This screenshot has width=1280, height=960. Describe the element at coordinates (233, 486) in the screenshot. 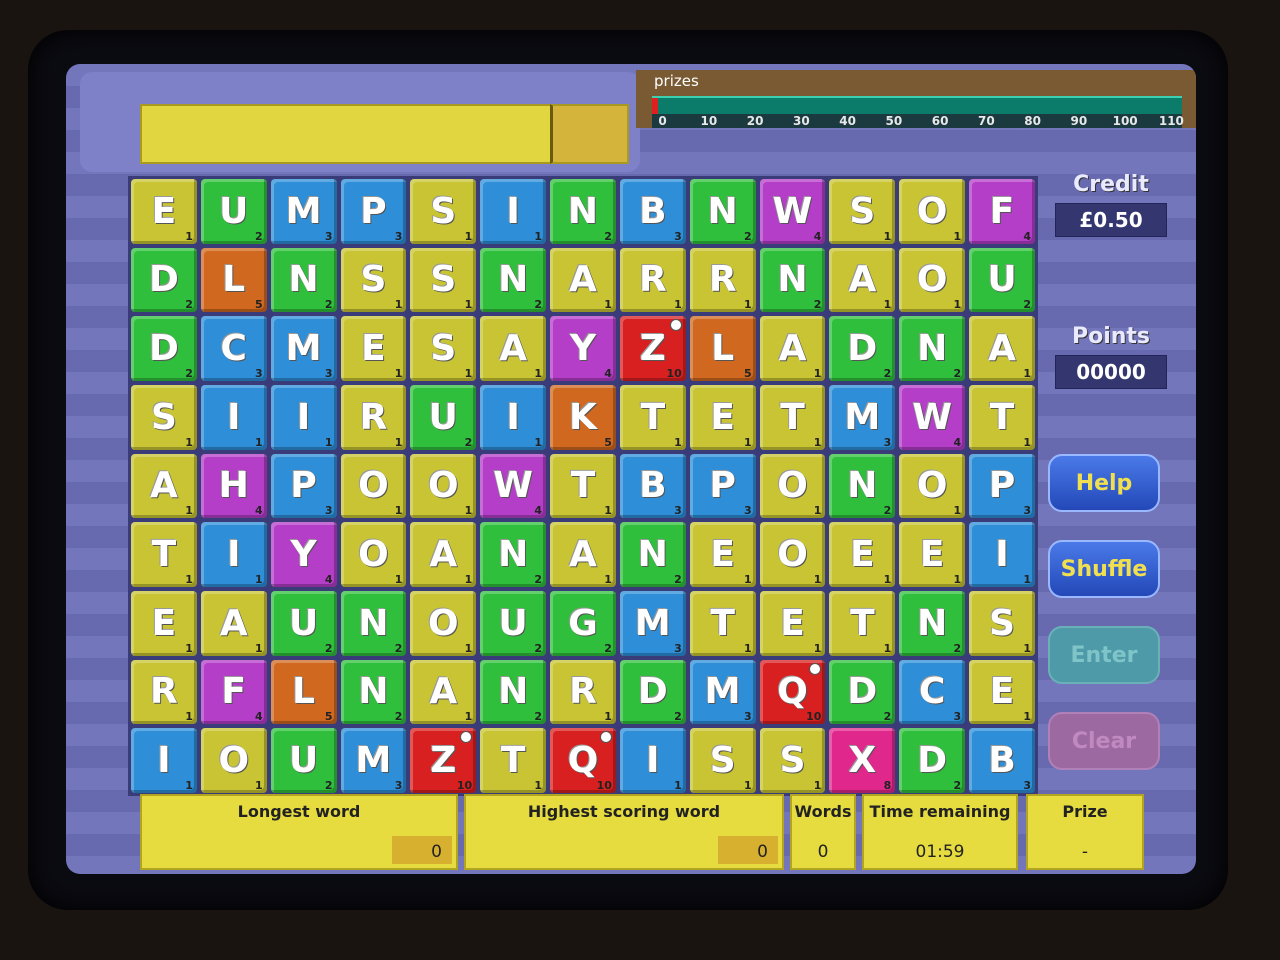

I see `letter-tile: H4` at that location.